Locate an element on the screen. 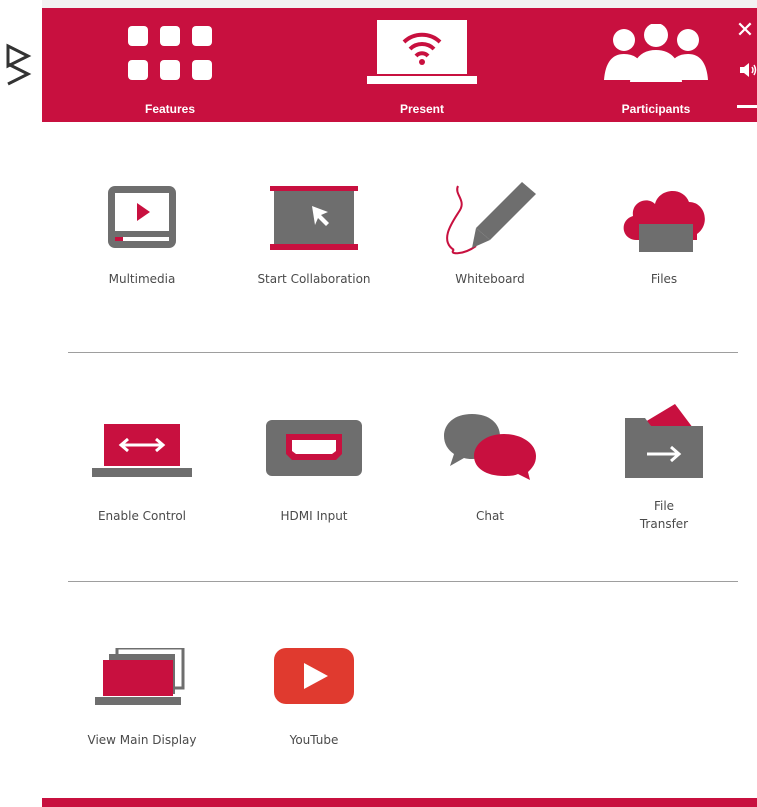 This screenshot has height=807, width=757. feature-chat: Chat is located at coordinates (490, 468).